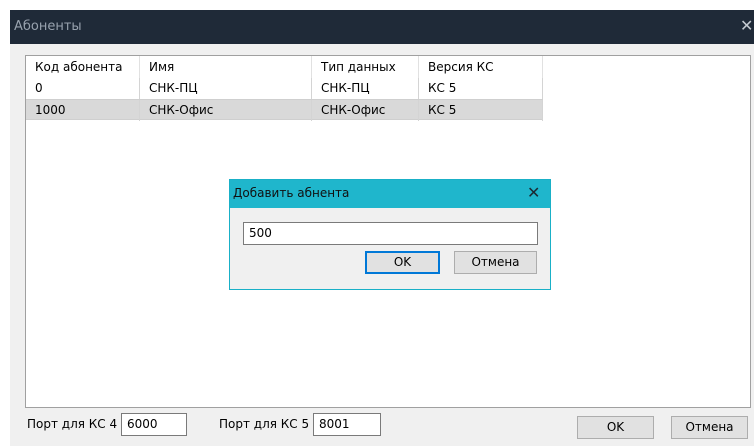 The image size is (754, 446). I want to click on table-row: 0 СНК-ПЦ СНК-ПЦ КС 5, so click(284, 88).